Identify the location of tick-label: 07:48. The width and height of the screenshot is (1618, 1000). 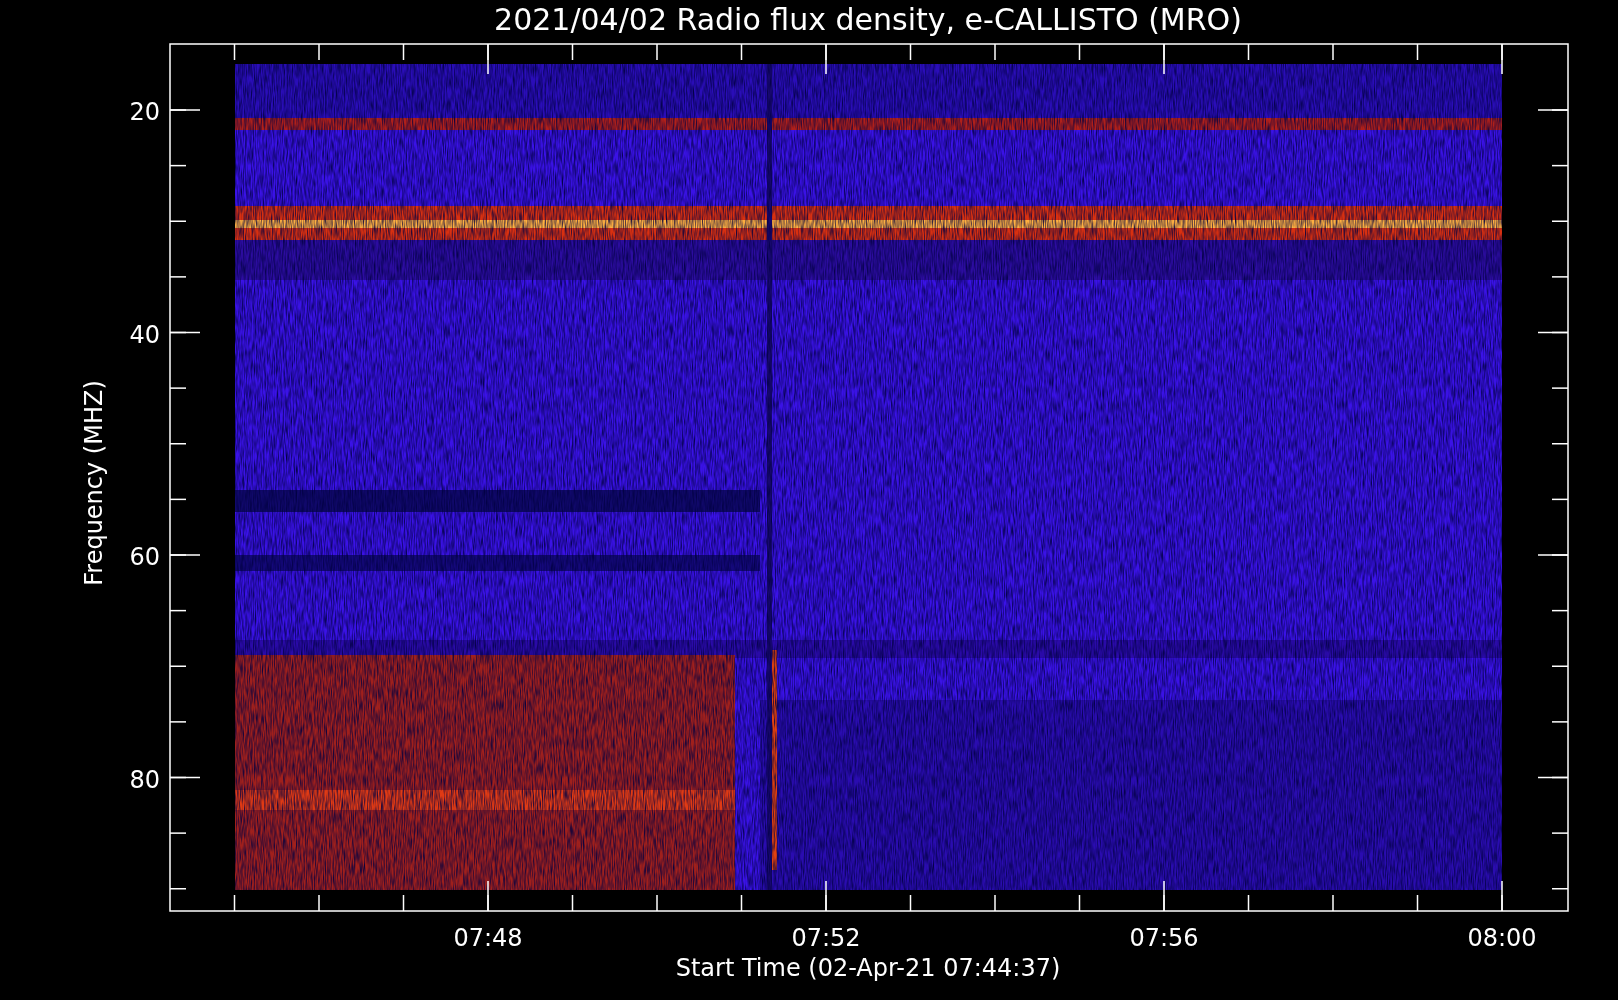
(488, 938).